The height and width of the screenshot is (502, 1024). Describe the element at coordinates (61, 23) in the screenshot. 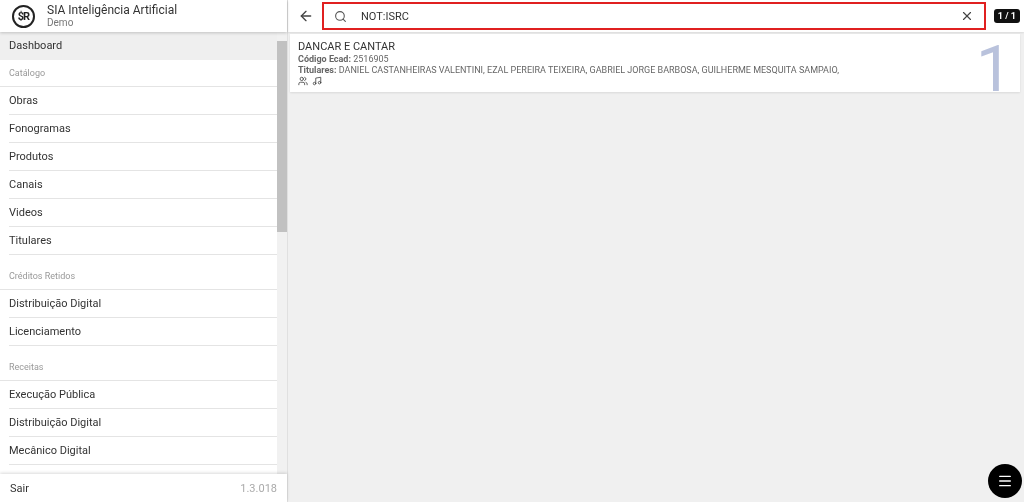

I see `app-subtitle: Demo` at that location.